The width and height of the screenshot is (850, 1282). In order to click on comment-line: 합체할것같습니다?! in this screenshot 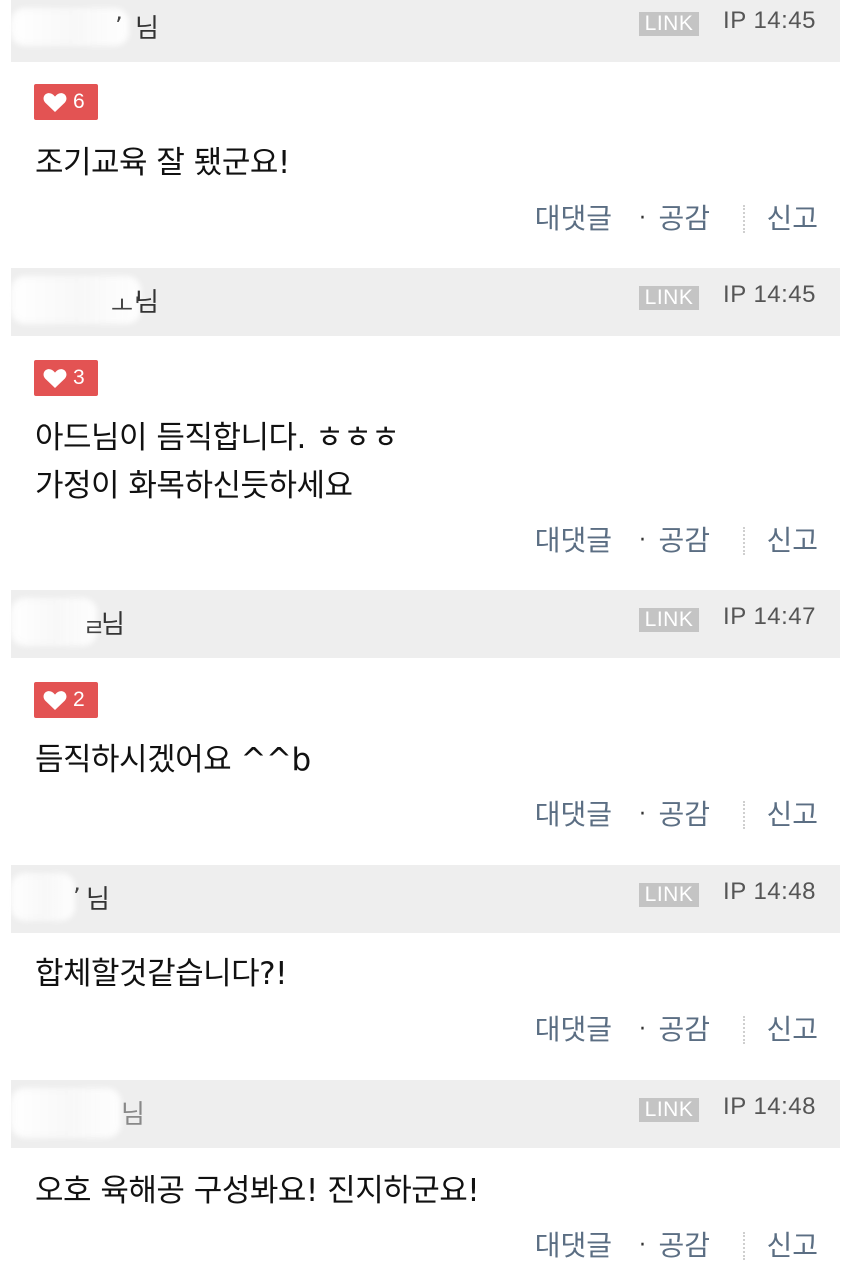, I will do `click(161, 974)`.